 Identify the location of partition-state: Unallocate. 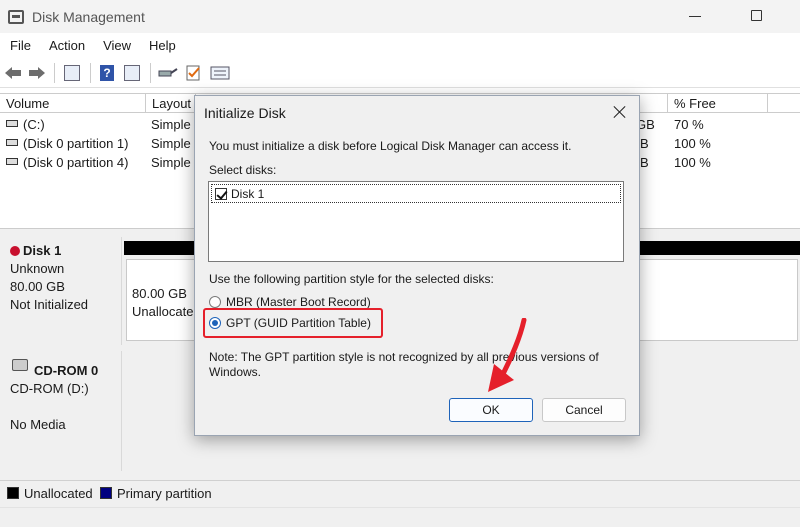
(163, 311).